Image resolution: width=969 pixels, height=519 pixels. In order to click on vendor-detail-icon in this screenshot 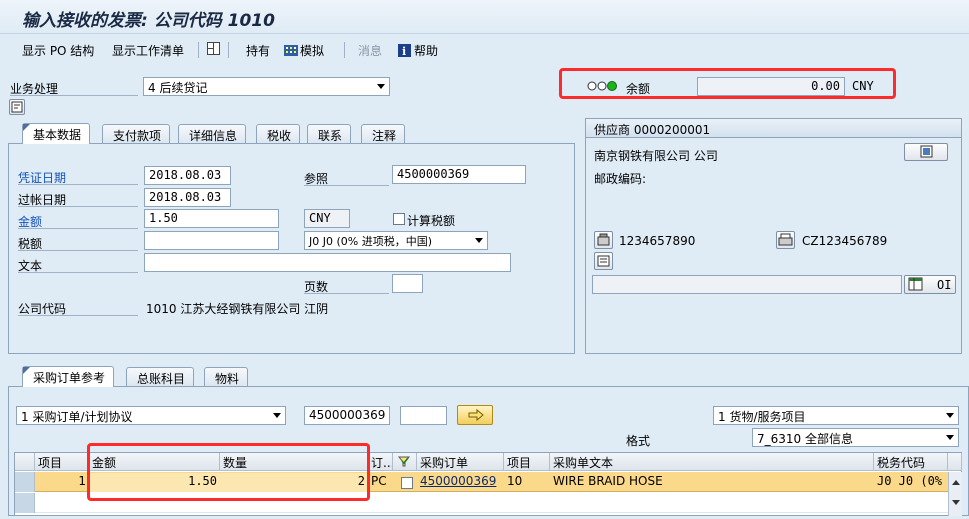, I will do `click(926, 151)`.